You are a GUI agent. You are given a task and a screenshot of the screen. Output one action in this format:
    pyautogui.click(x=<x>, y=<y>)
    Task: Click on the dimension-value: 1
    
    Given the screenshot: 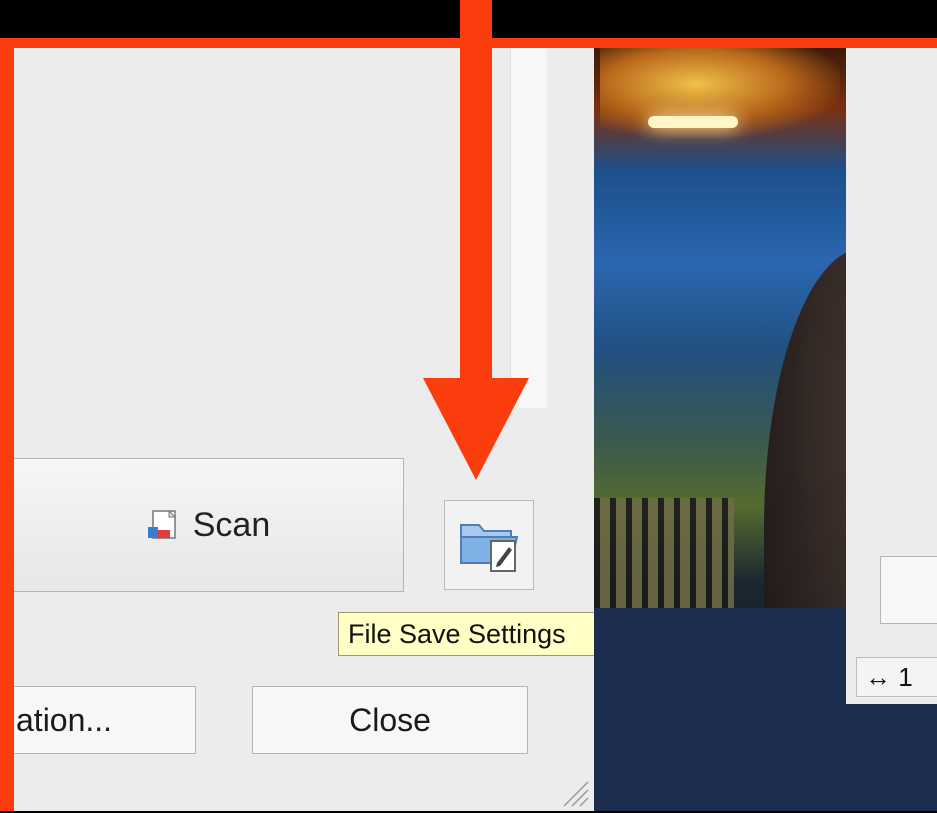 What is the action you would take?
    pyautogui.click(x=905, y=677)
    